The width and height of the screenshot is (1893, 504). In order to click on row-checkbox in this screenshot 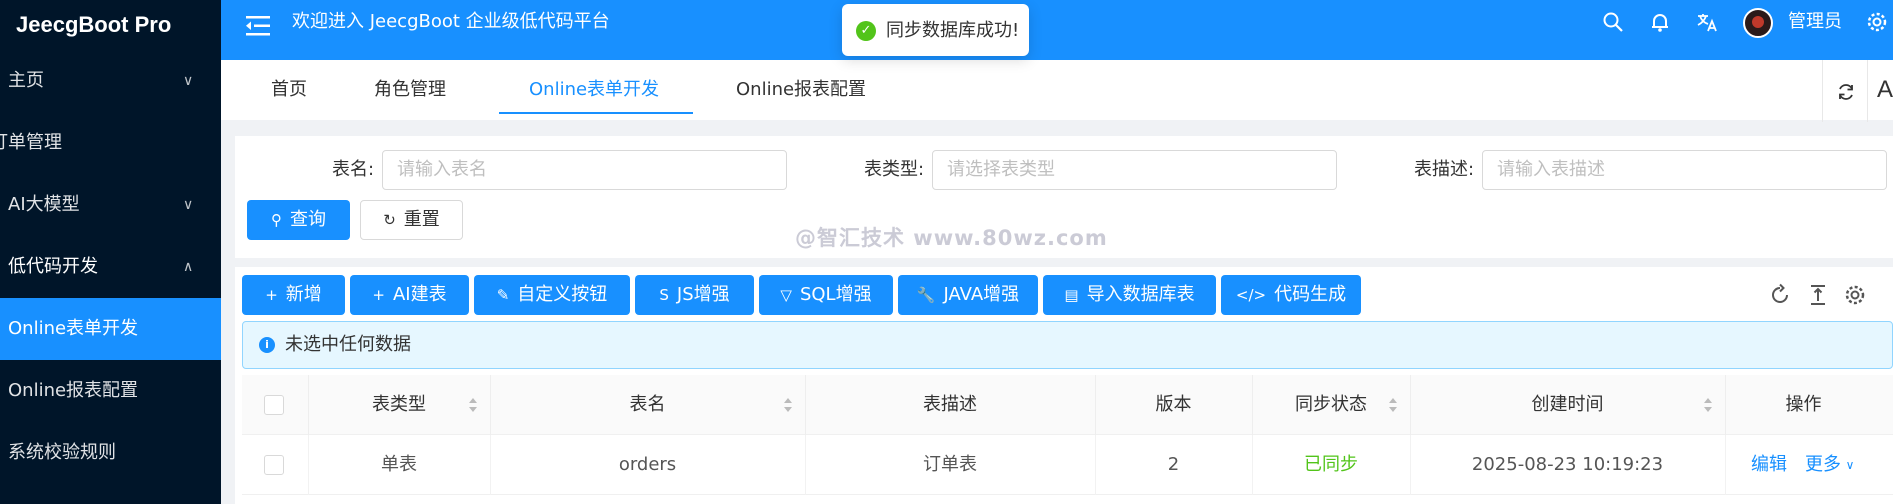, I will do `click(274, 465)`.